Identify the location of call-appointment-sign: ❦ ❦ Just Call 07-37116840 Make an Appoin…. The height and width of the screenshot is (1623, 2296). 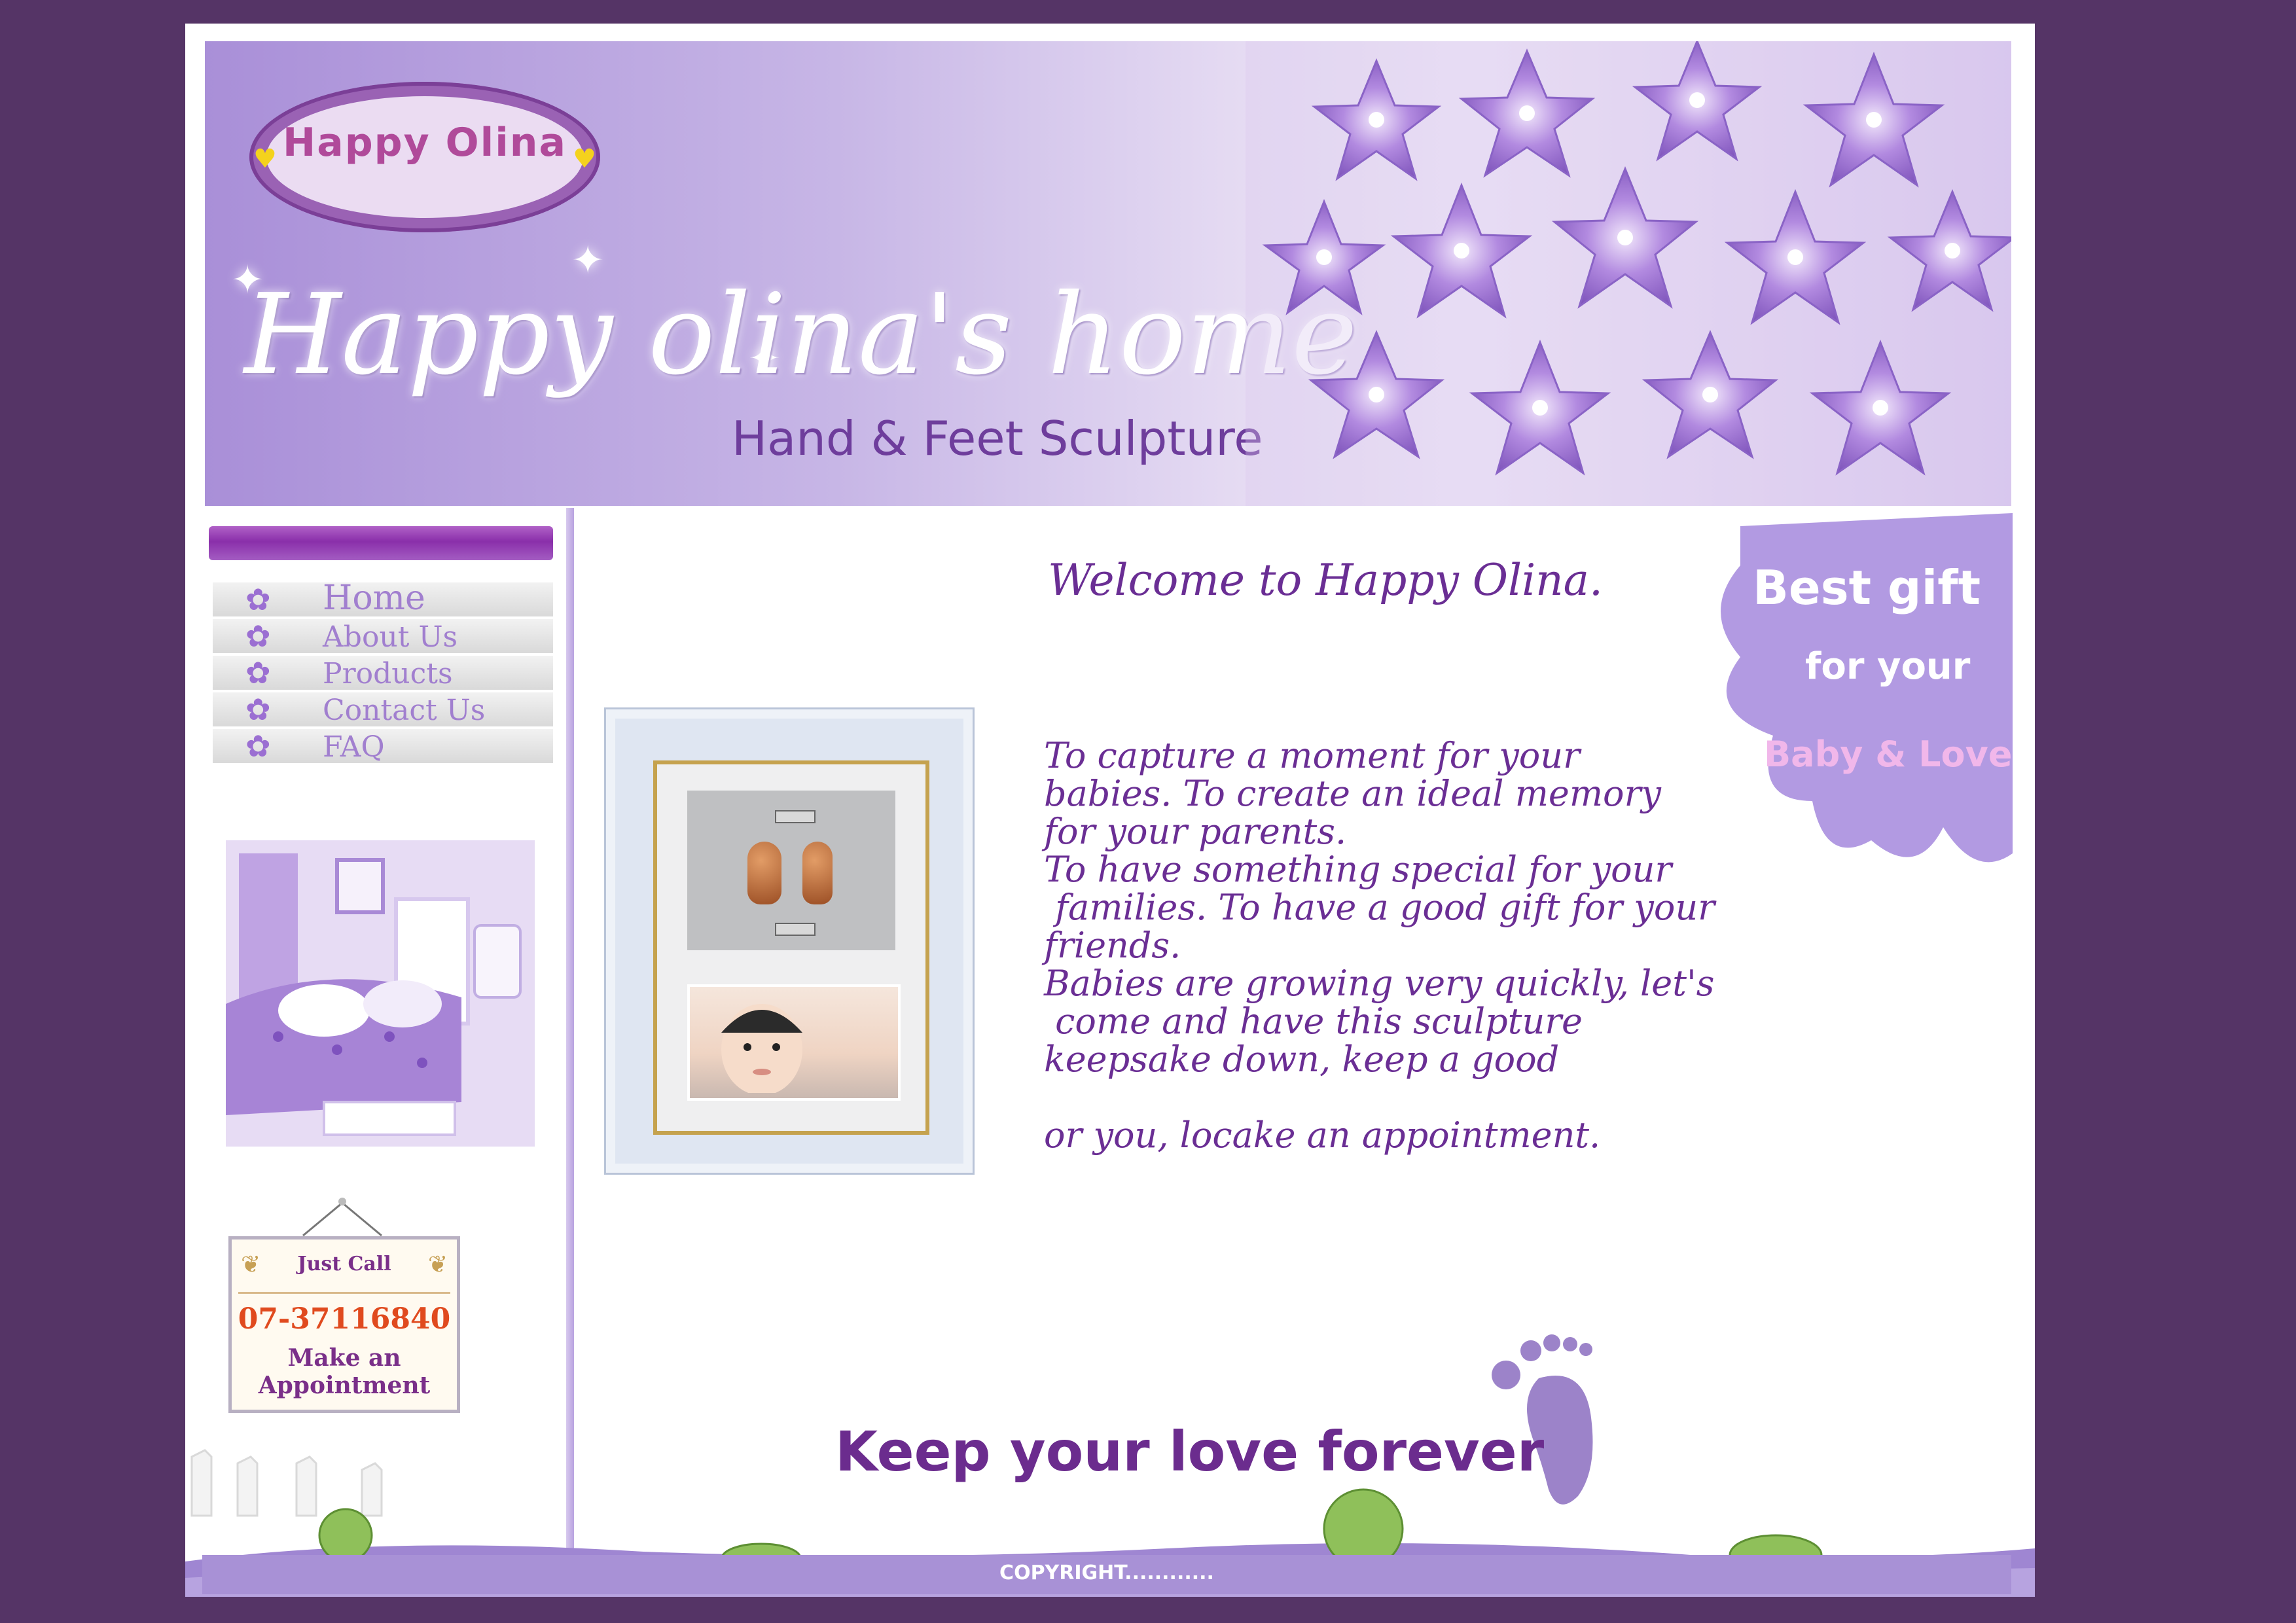
(344, 1324).